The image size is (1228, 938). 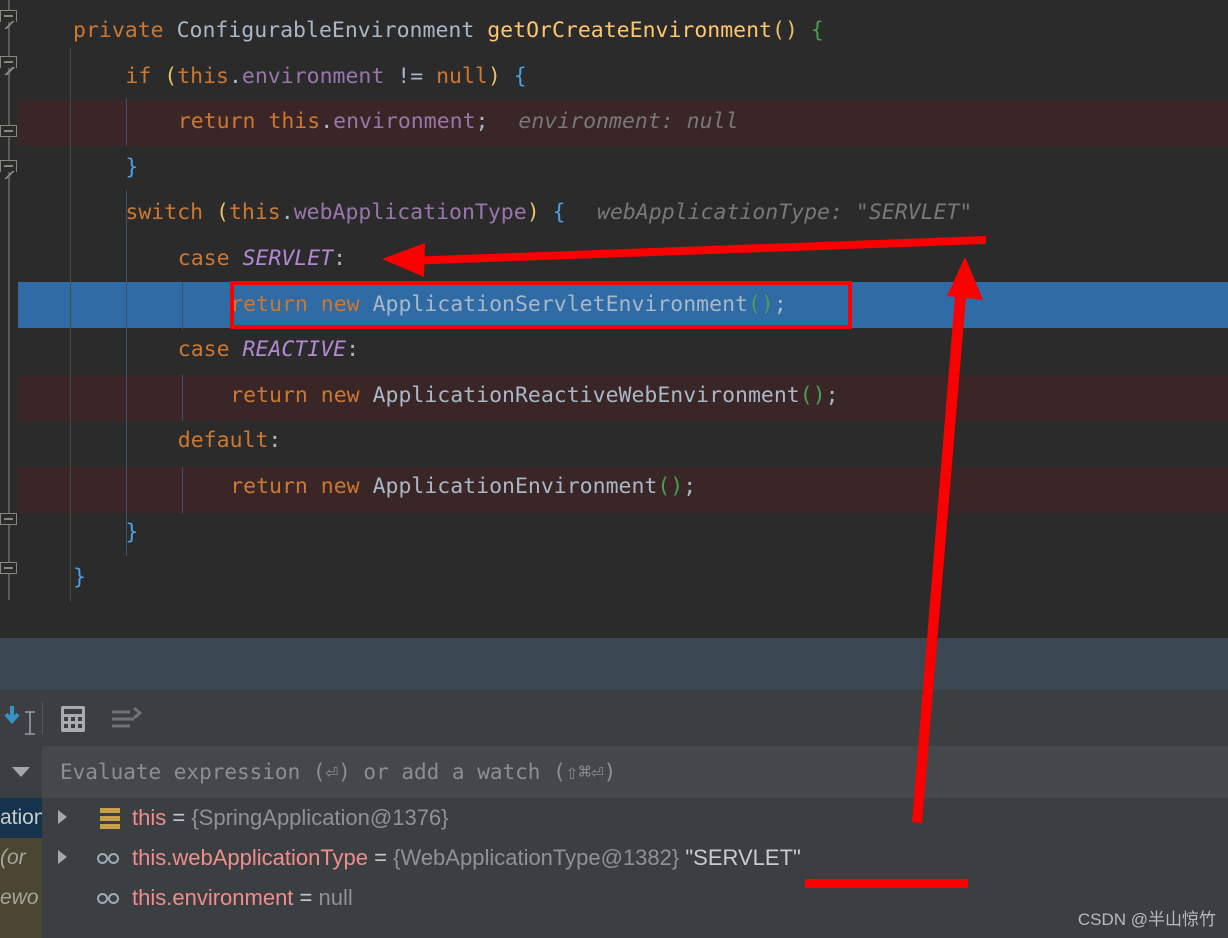 I want to click on code-line: switch (this.webApplicationType) {, so click(x=345, y=213).